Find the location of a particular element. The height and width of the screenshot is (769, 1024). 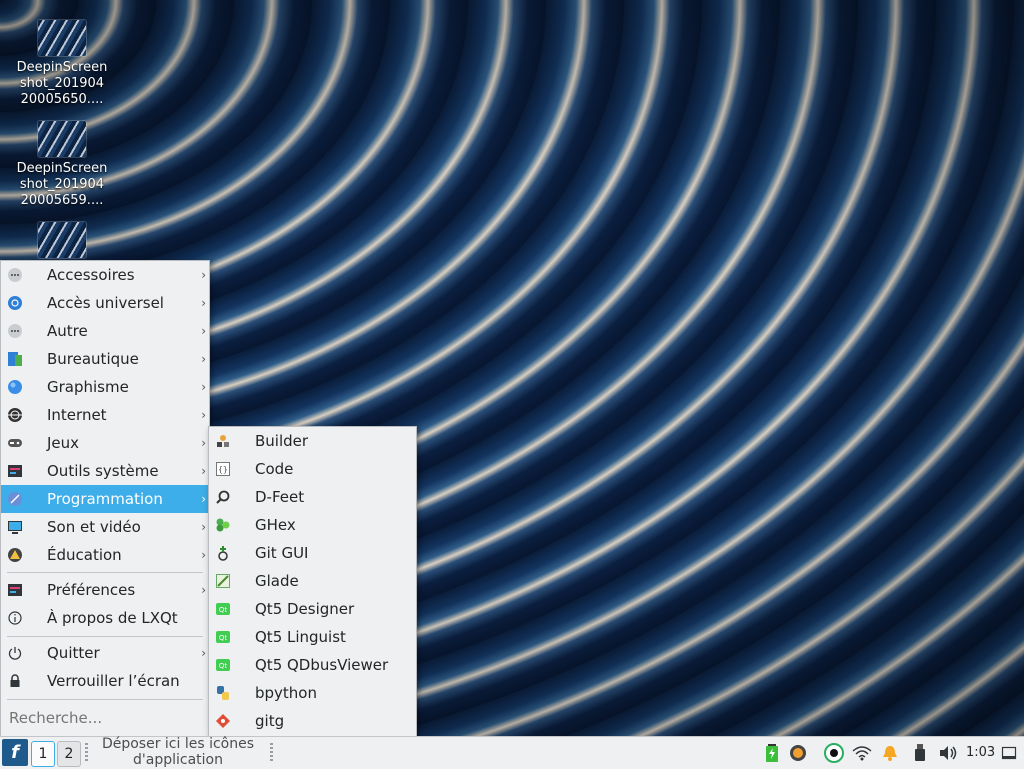

menu-item-games: Jeux › is located at coordinates (105, 443).